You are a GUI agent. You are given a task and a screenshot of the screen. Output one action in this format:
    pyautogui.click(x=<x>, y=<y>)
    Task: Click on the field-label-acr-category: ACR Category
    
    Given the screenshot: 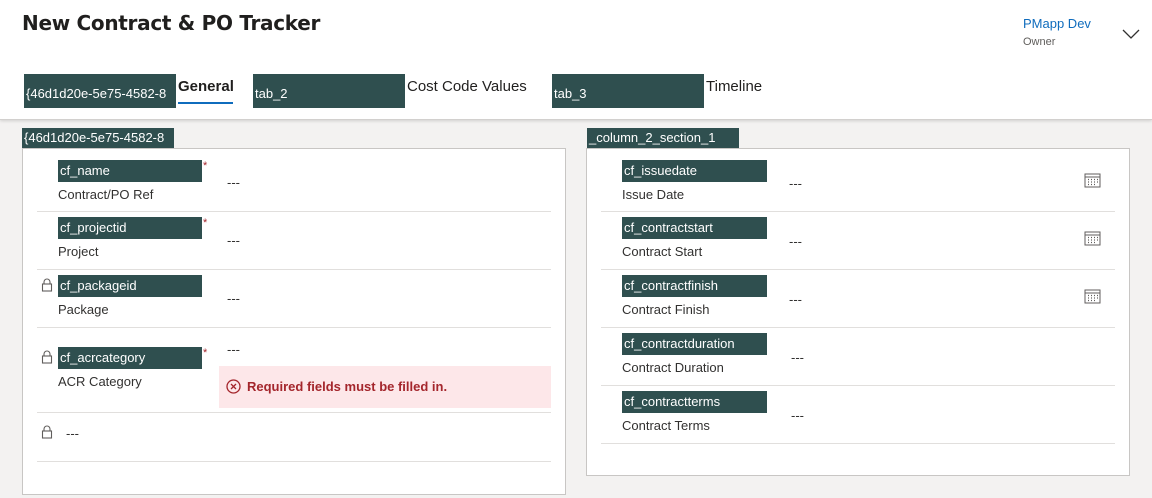 What is the action you would take?
    pyautogui.click(x=100, y=381)
    